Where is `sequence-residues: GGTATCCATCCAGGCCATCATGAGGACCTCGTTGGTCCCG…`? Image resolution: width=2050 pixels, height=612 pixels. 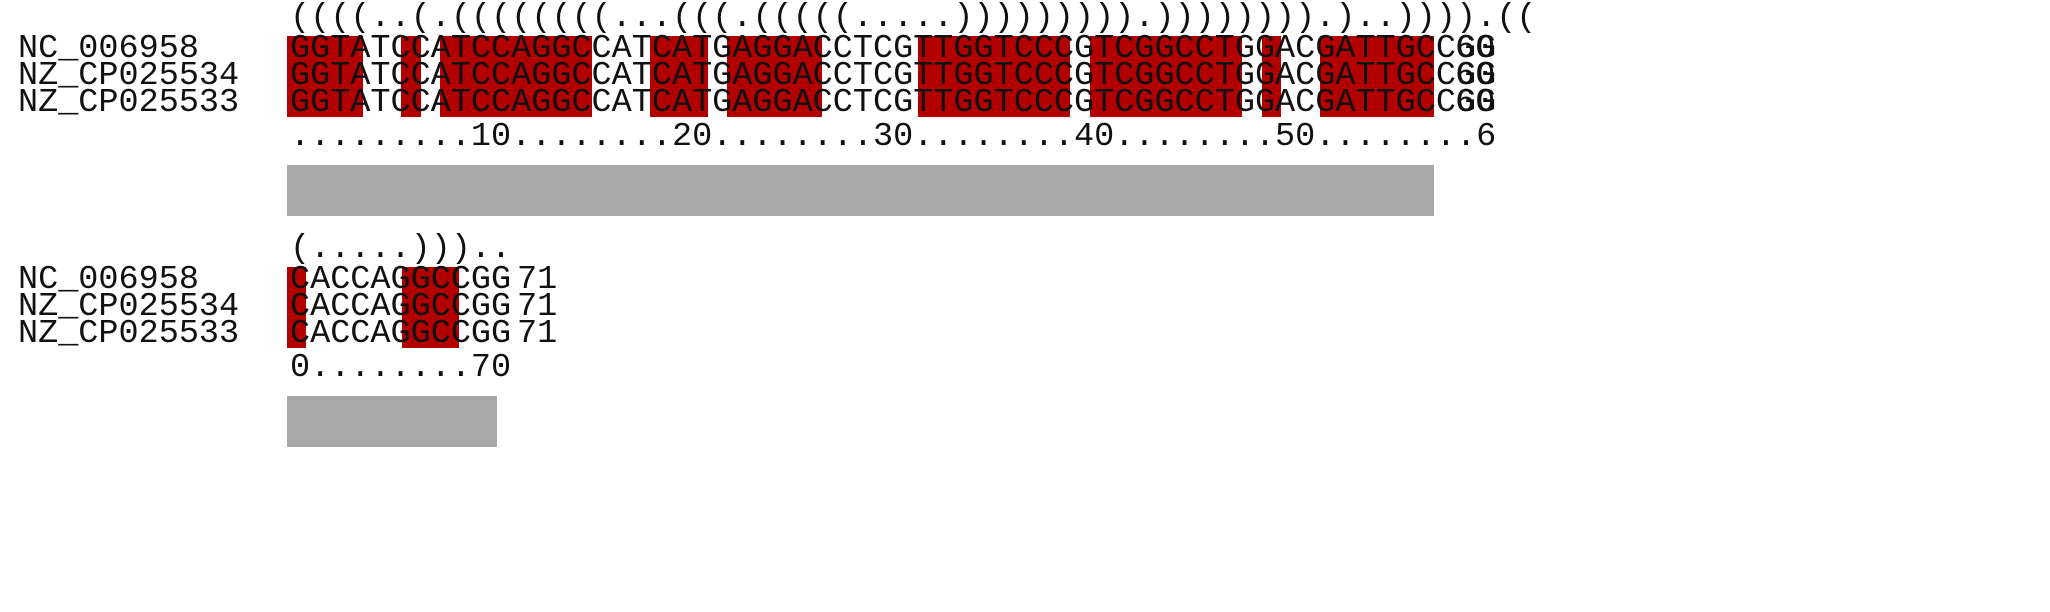 sequence-residues: GGTATCCATCCAGGCCATCATGAGGACCTCGTTGGTCCCG… is located at coordinates (893, 103).